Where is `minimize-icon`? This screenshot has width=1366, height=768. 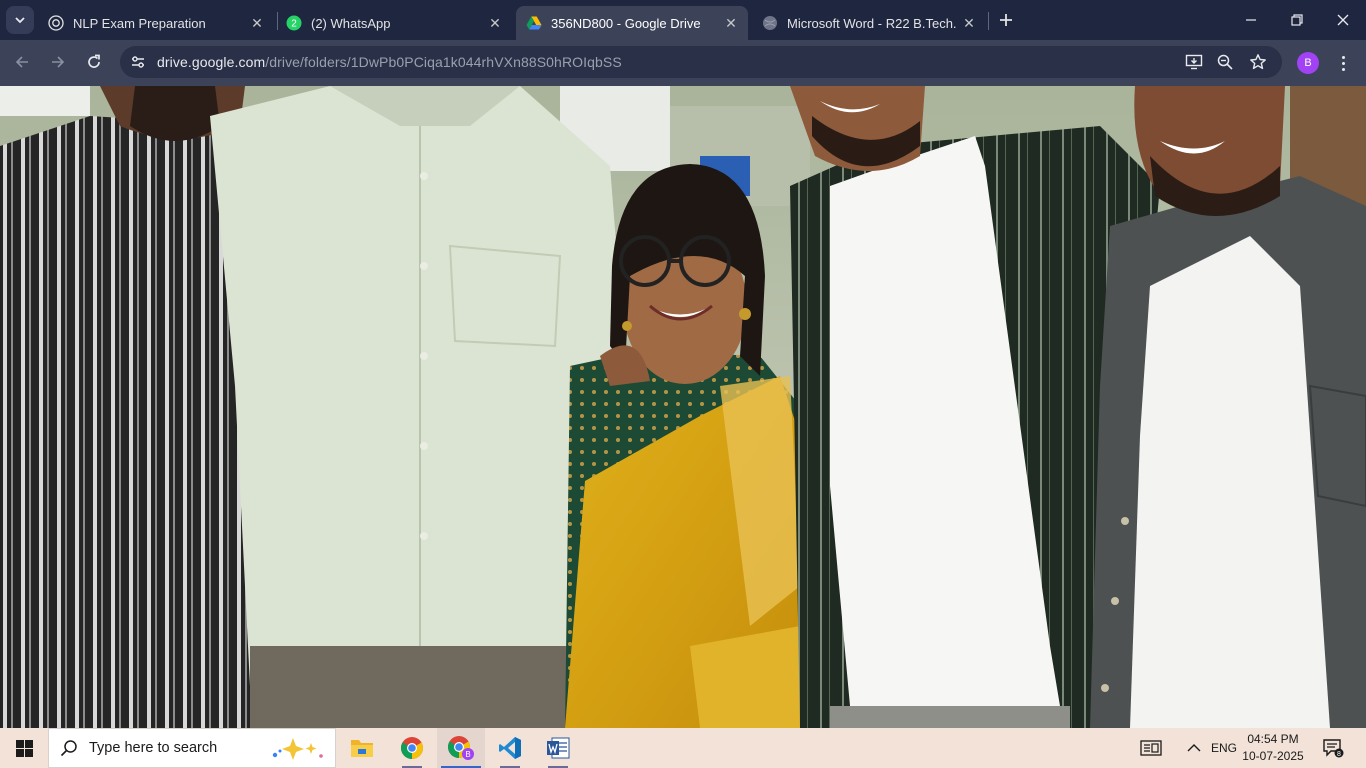
minimize-icon is located at coordinates (1251, 20).